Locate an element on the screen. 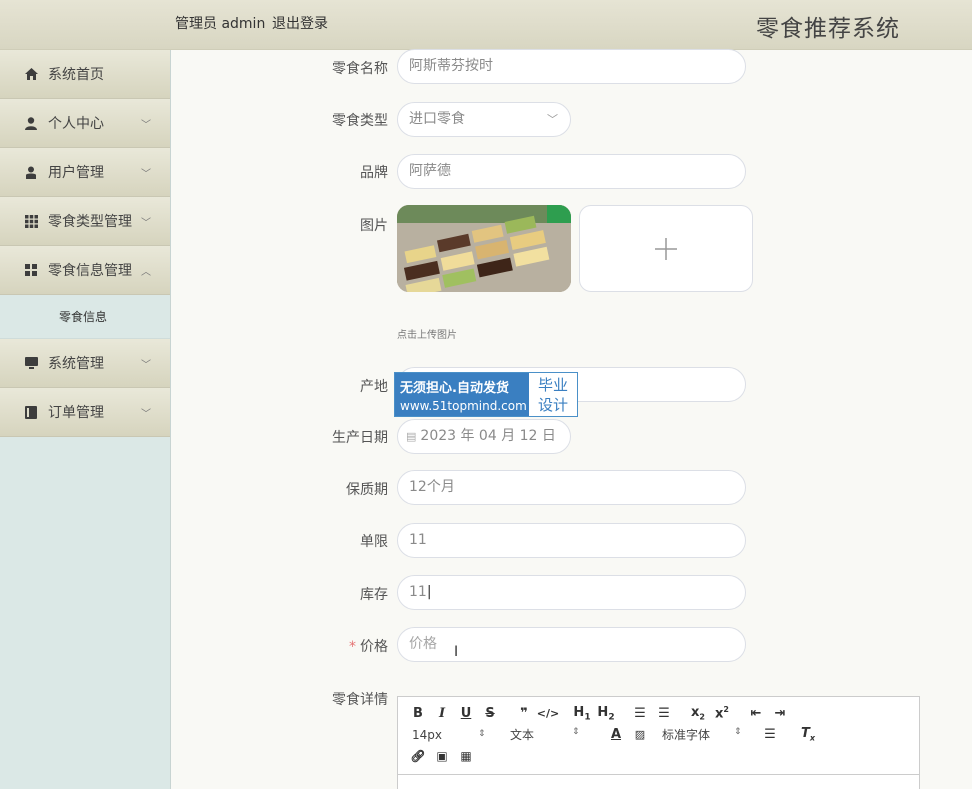  sidebar-item-home: 系统首页 is located at coordinates (85, 74).